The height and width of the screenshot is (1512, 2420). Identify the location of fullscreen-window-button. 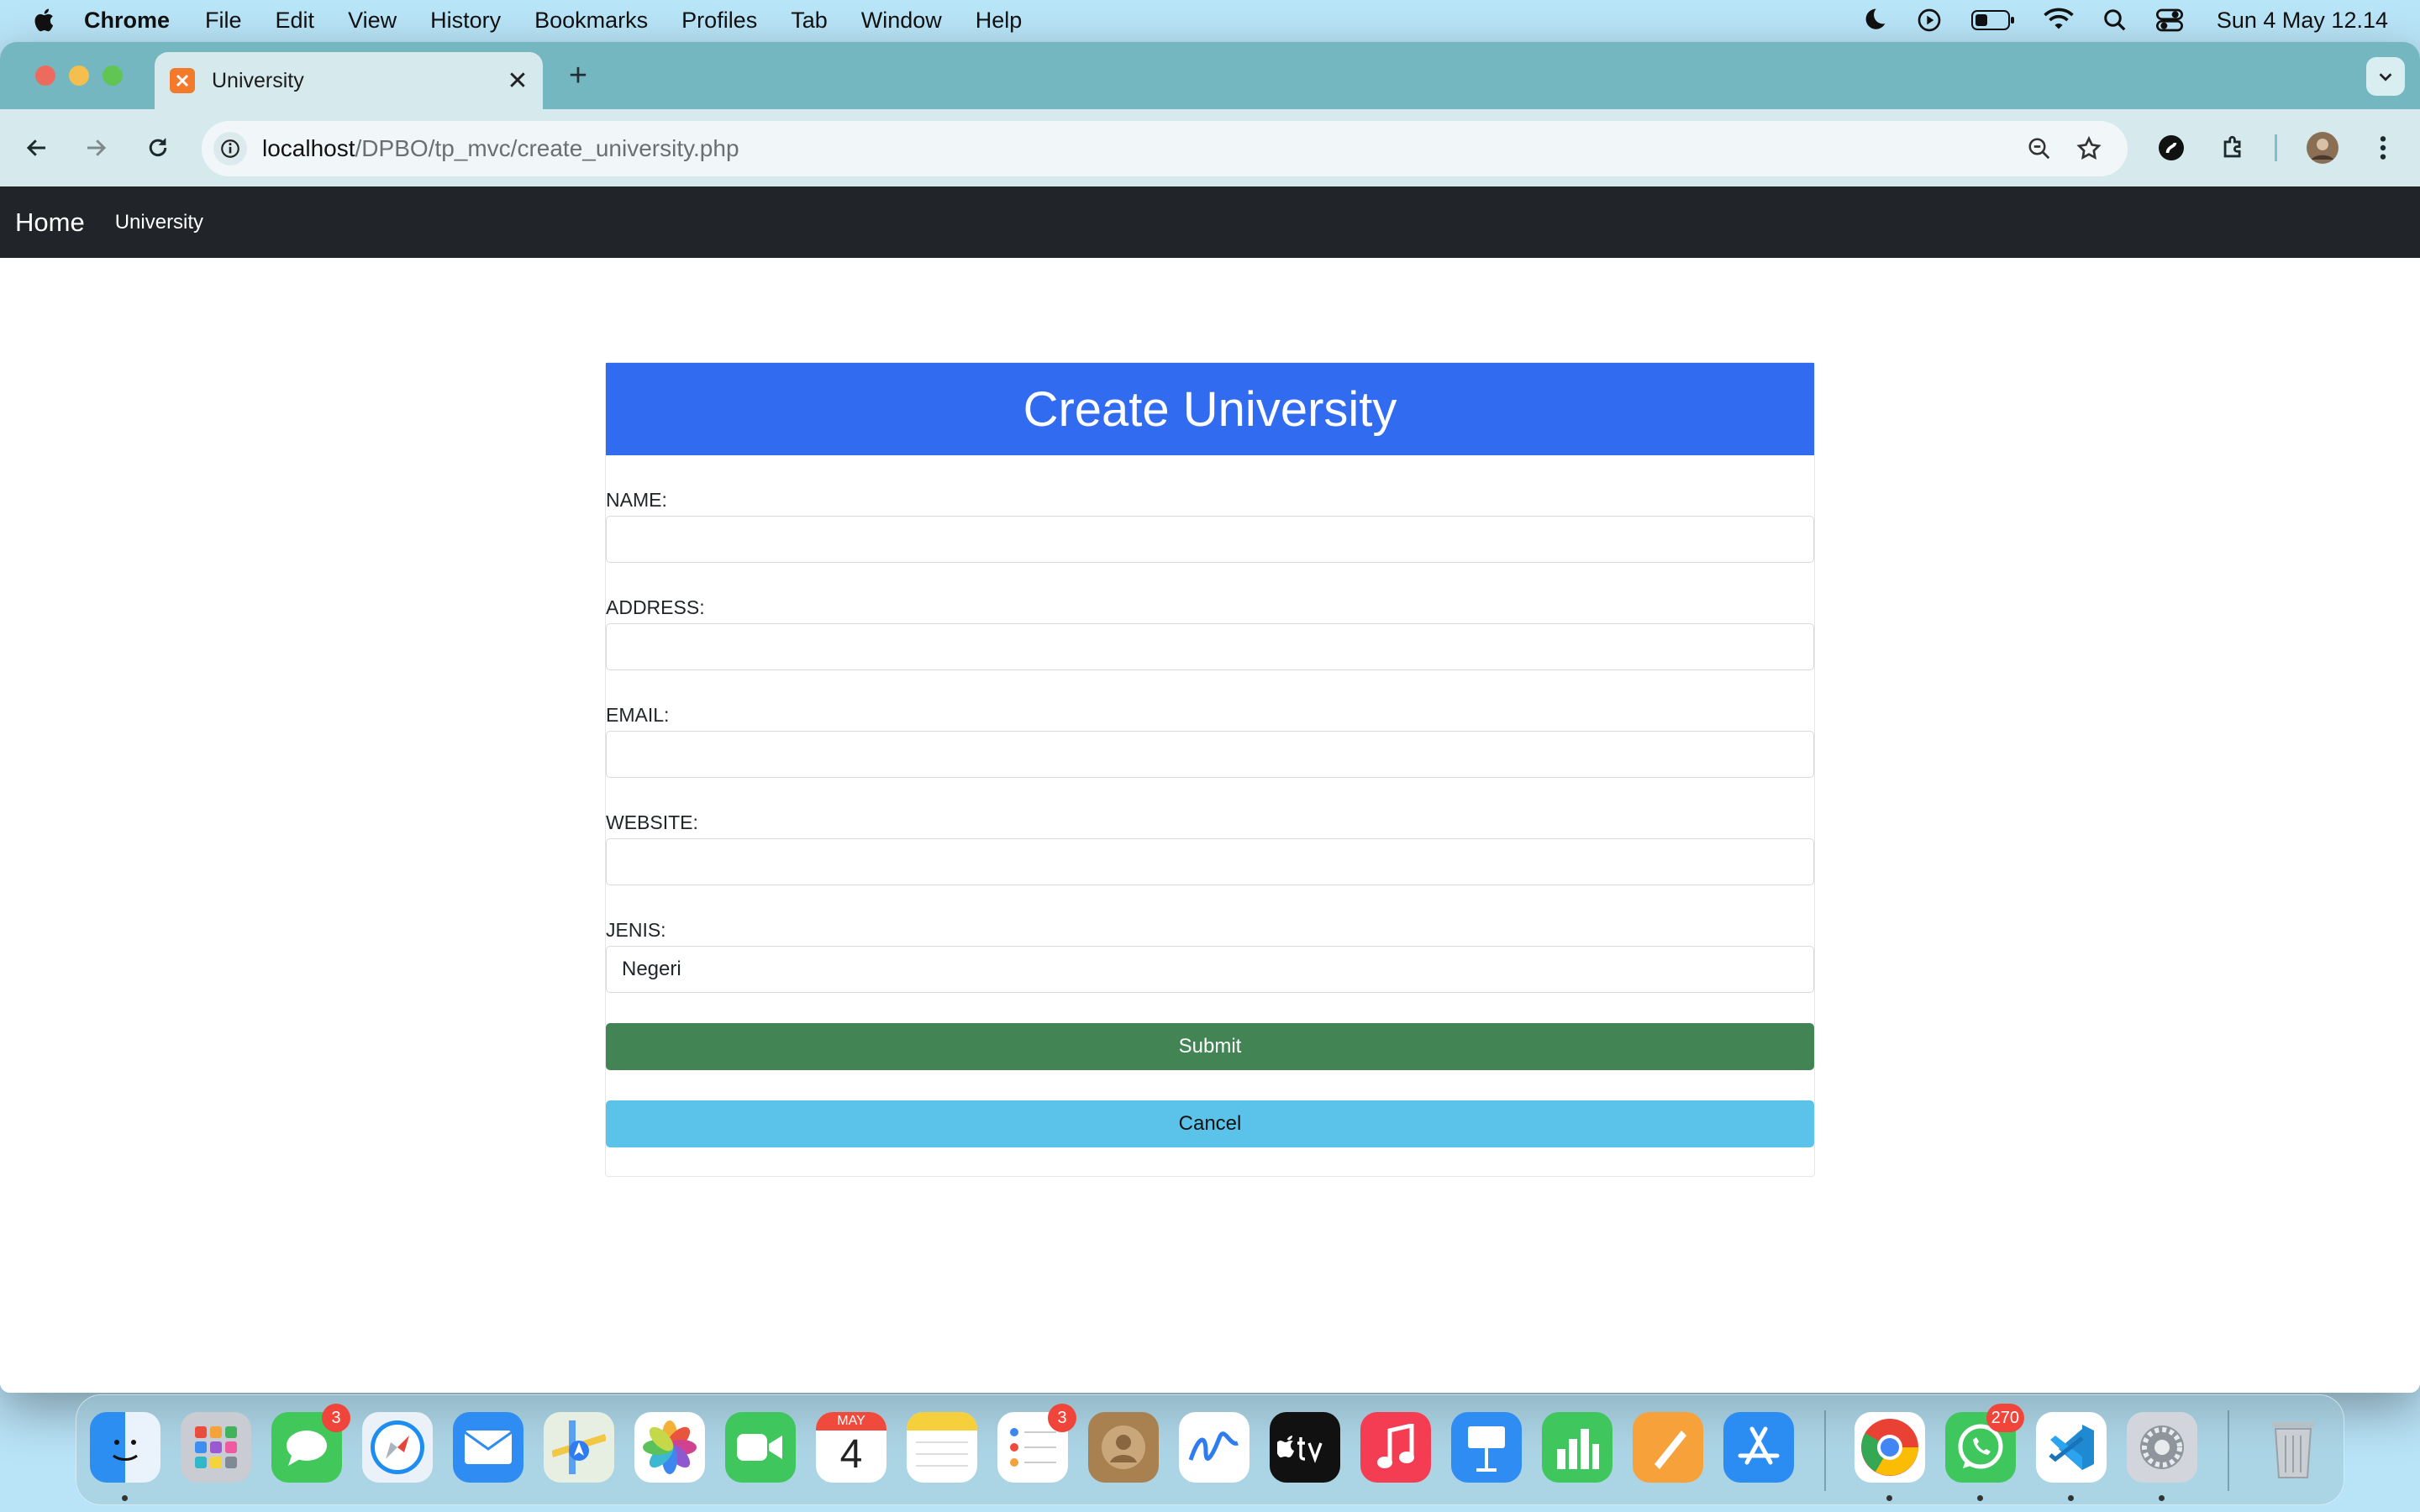
(113, 76).